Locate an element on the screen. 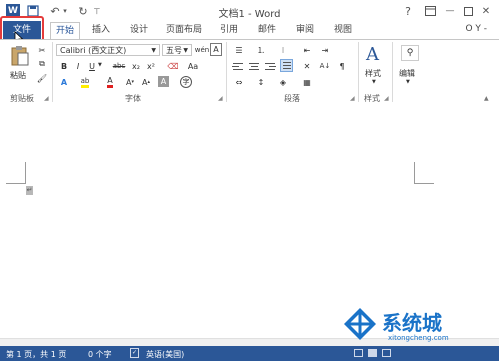 The height and width of the screenshot is (361, 499). tab-references: 引用 is located at coordinates (229, 30).